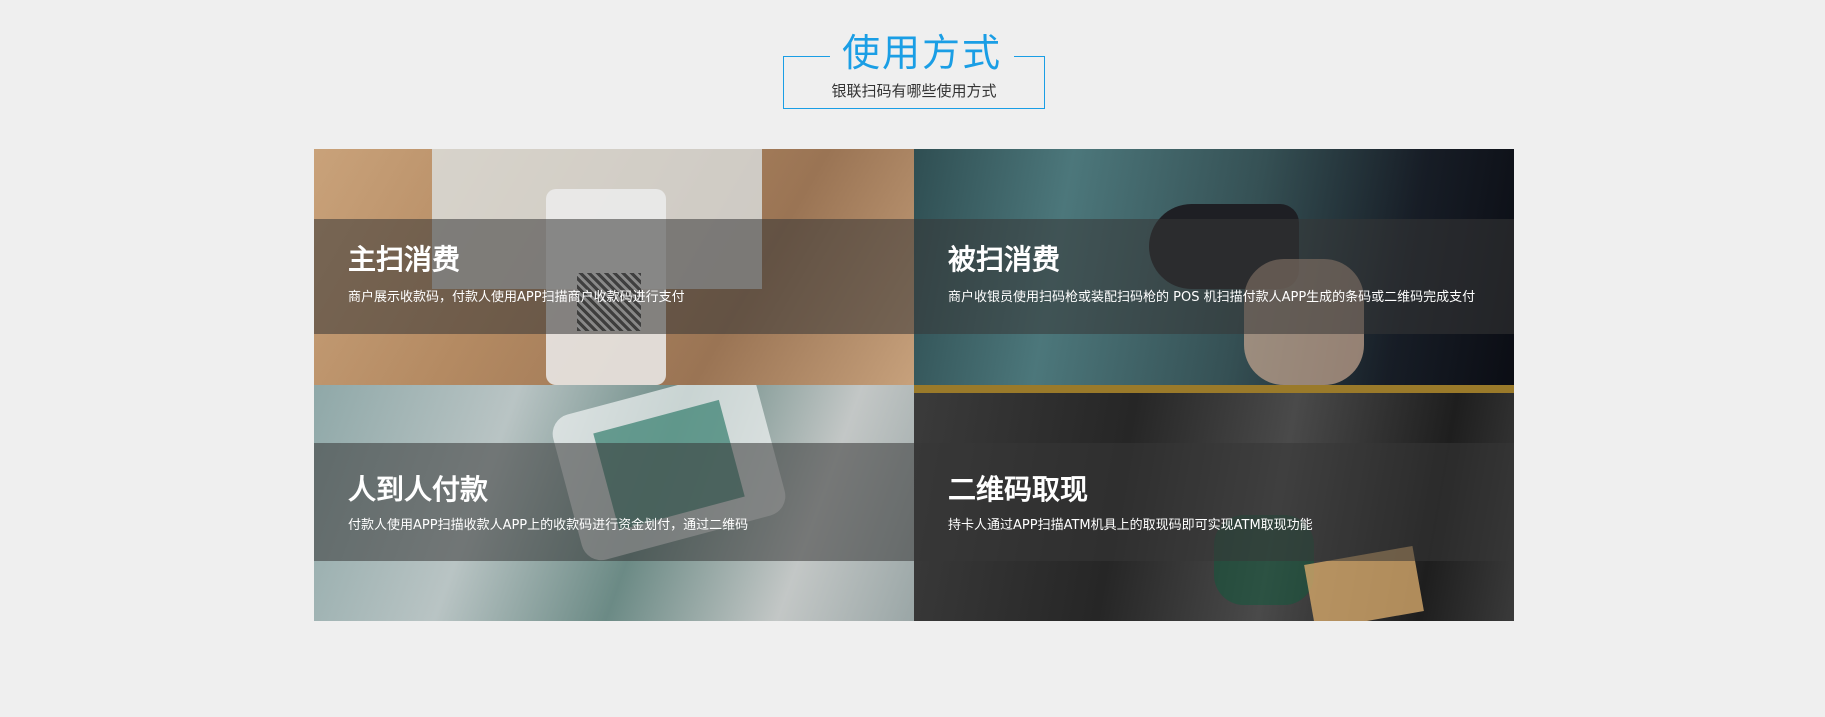  Describe the element at coordinates (922, 53) in the screenshot. I see `section-title: 使用方式` at that location.